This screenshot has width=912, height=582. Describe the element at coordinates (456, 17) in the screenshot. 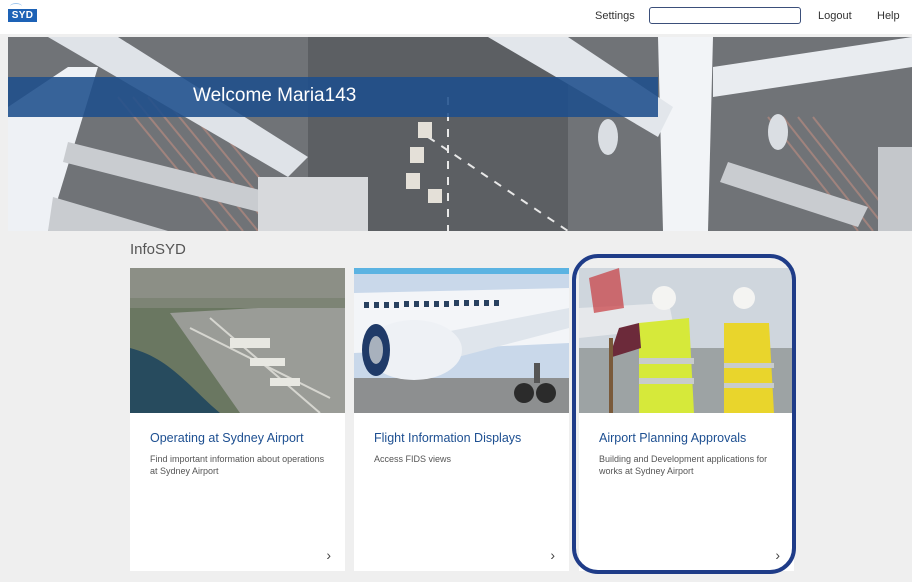

I see `top-bar: SYD Settings Logout Help` at that location.